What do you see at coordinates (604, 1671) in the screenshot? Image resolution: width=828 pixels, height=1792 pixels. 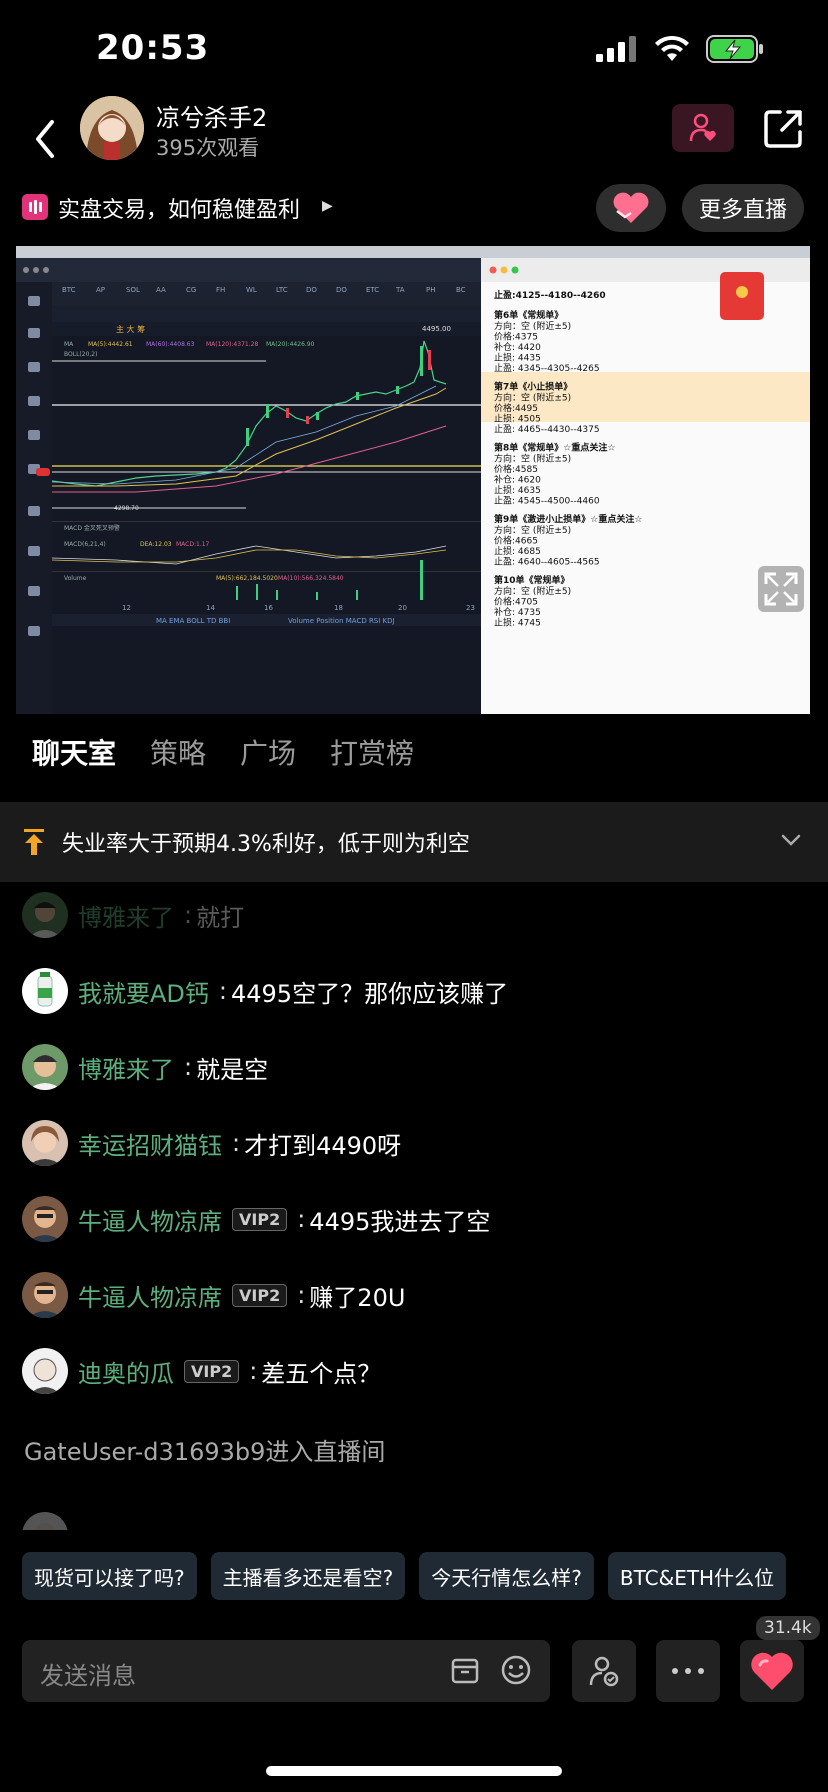 I see `guest-button` at bounding box center [604, 1671].